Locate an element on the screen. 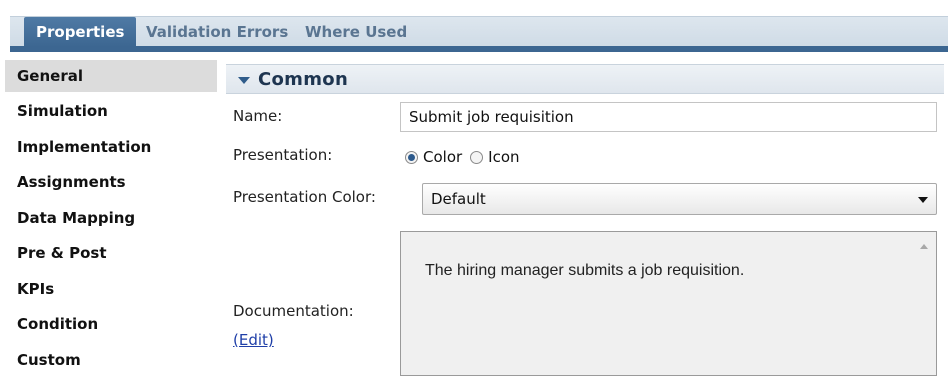 The height and width of the screenshot is (376, 948). sidebar-item-general: General is located at coordinates (111, 76).